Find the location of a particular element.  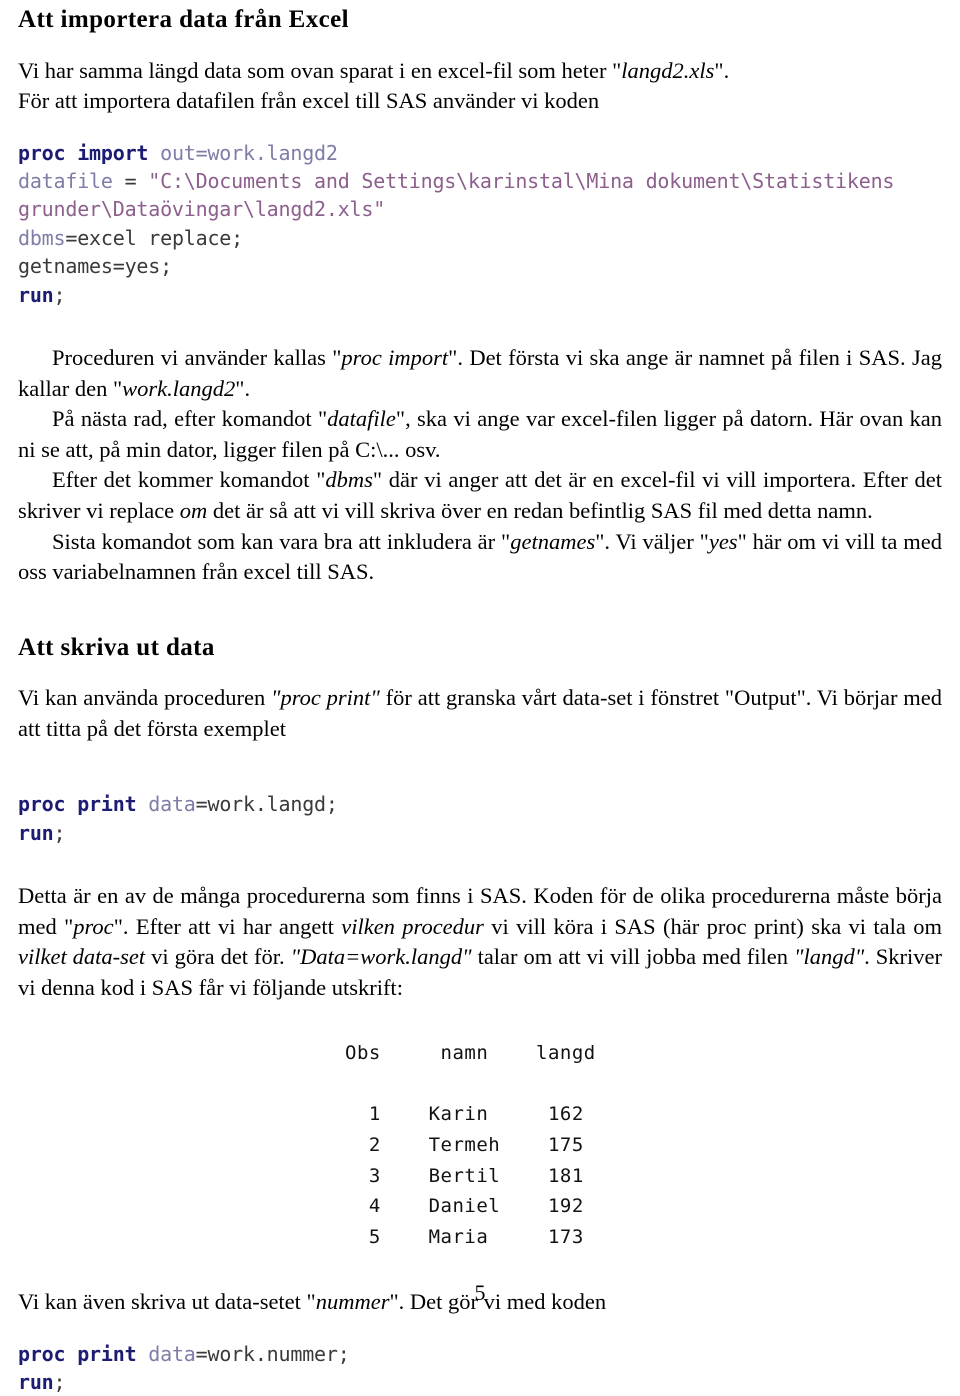

p4-text-2: ". Vi väljer " is located at coordinates (652, 541).